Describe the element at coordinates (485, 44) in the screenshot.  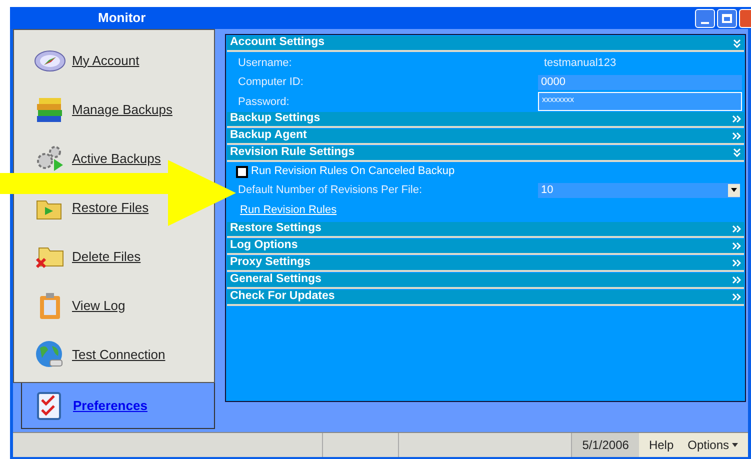
I see `section-header: Account Settings` at that location.